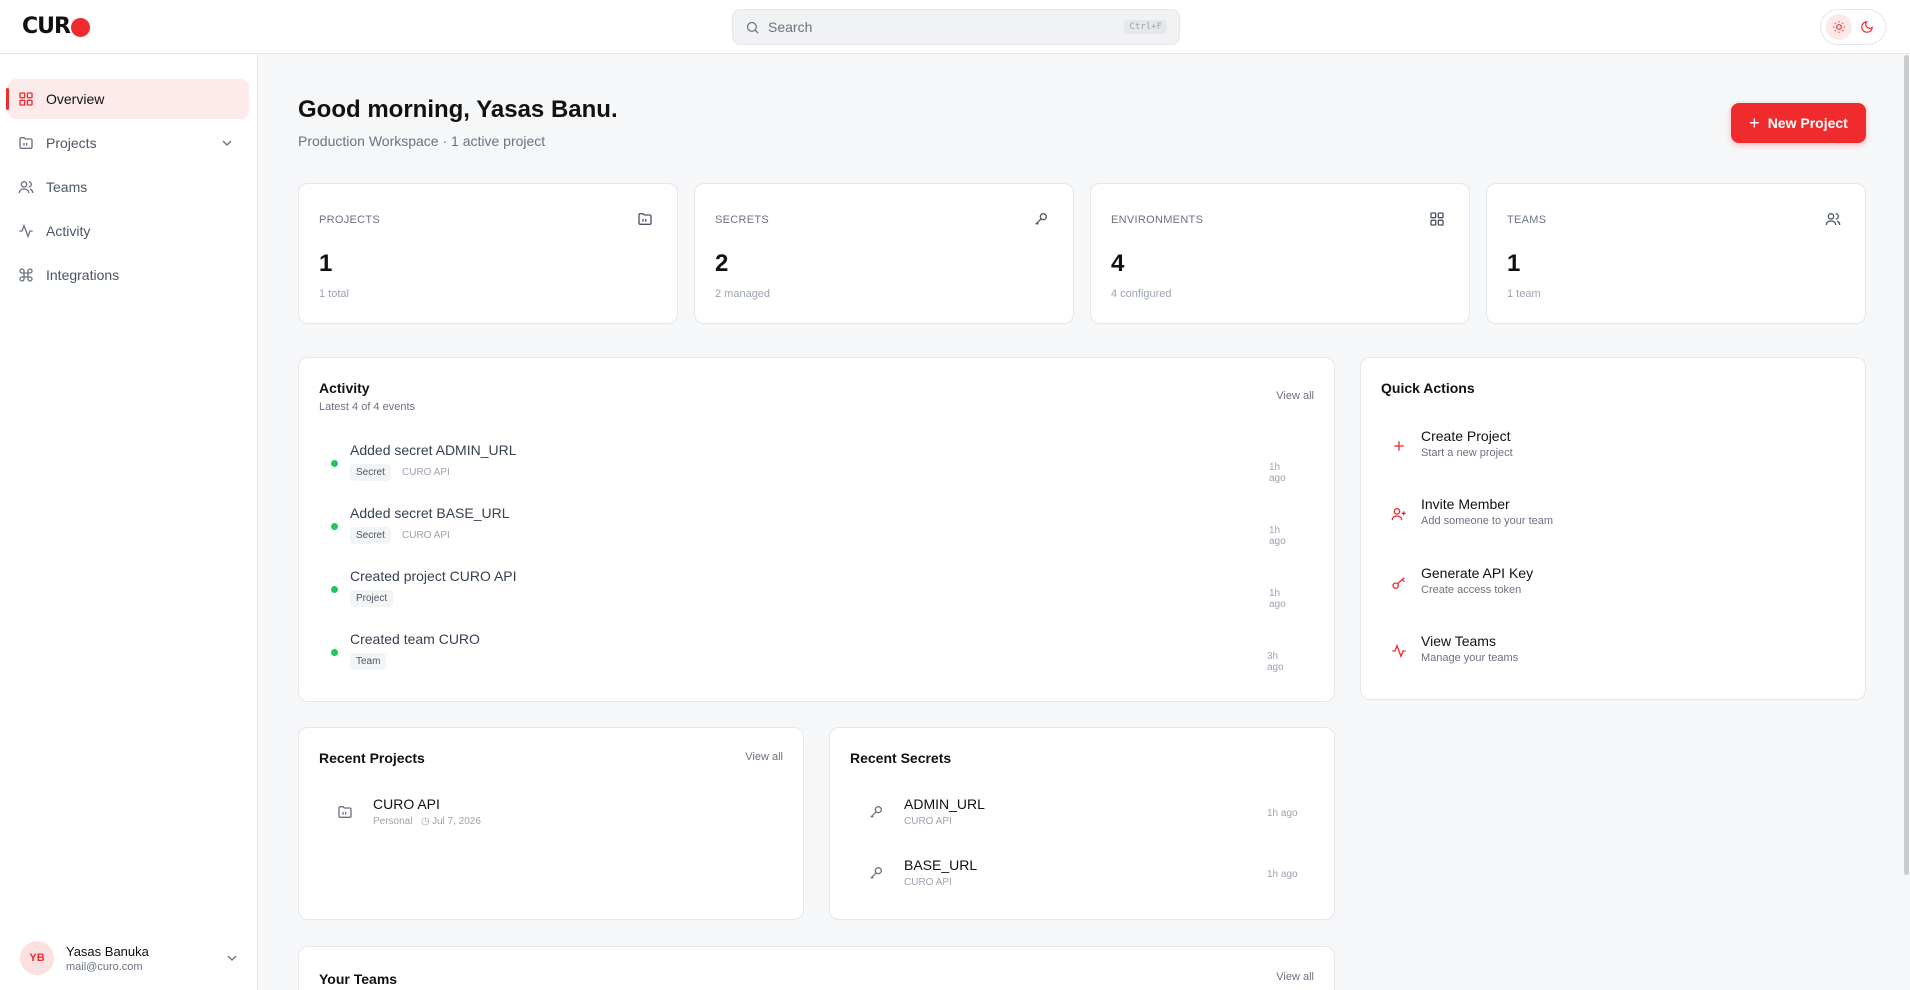 The width and height of the screenshot is (1910, 990). Describe the element at coordinates (128, 231) in the screenshot. I see `sidebar-item-activity: Activity` at that location.